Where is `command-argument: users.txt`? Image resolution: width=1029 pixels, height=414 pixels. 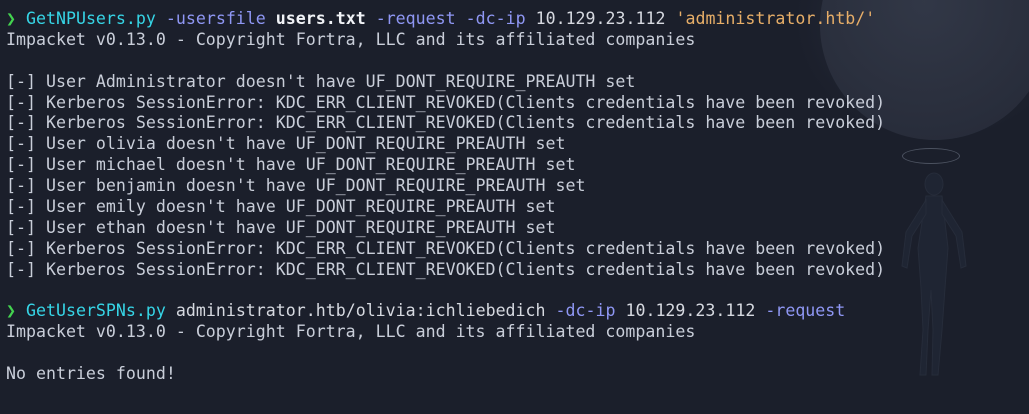 command-argument: users.txt is located at coordinates (320, 18).